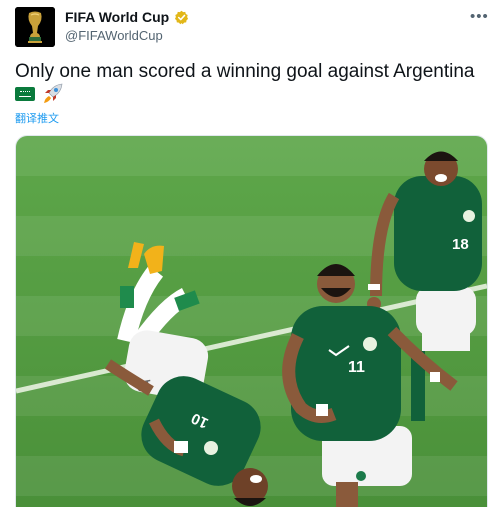 This screenshot has width=500, height=507. I want to click on svg-text: 11, so click(356, 367).